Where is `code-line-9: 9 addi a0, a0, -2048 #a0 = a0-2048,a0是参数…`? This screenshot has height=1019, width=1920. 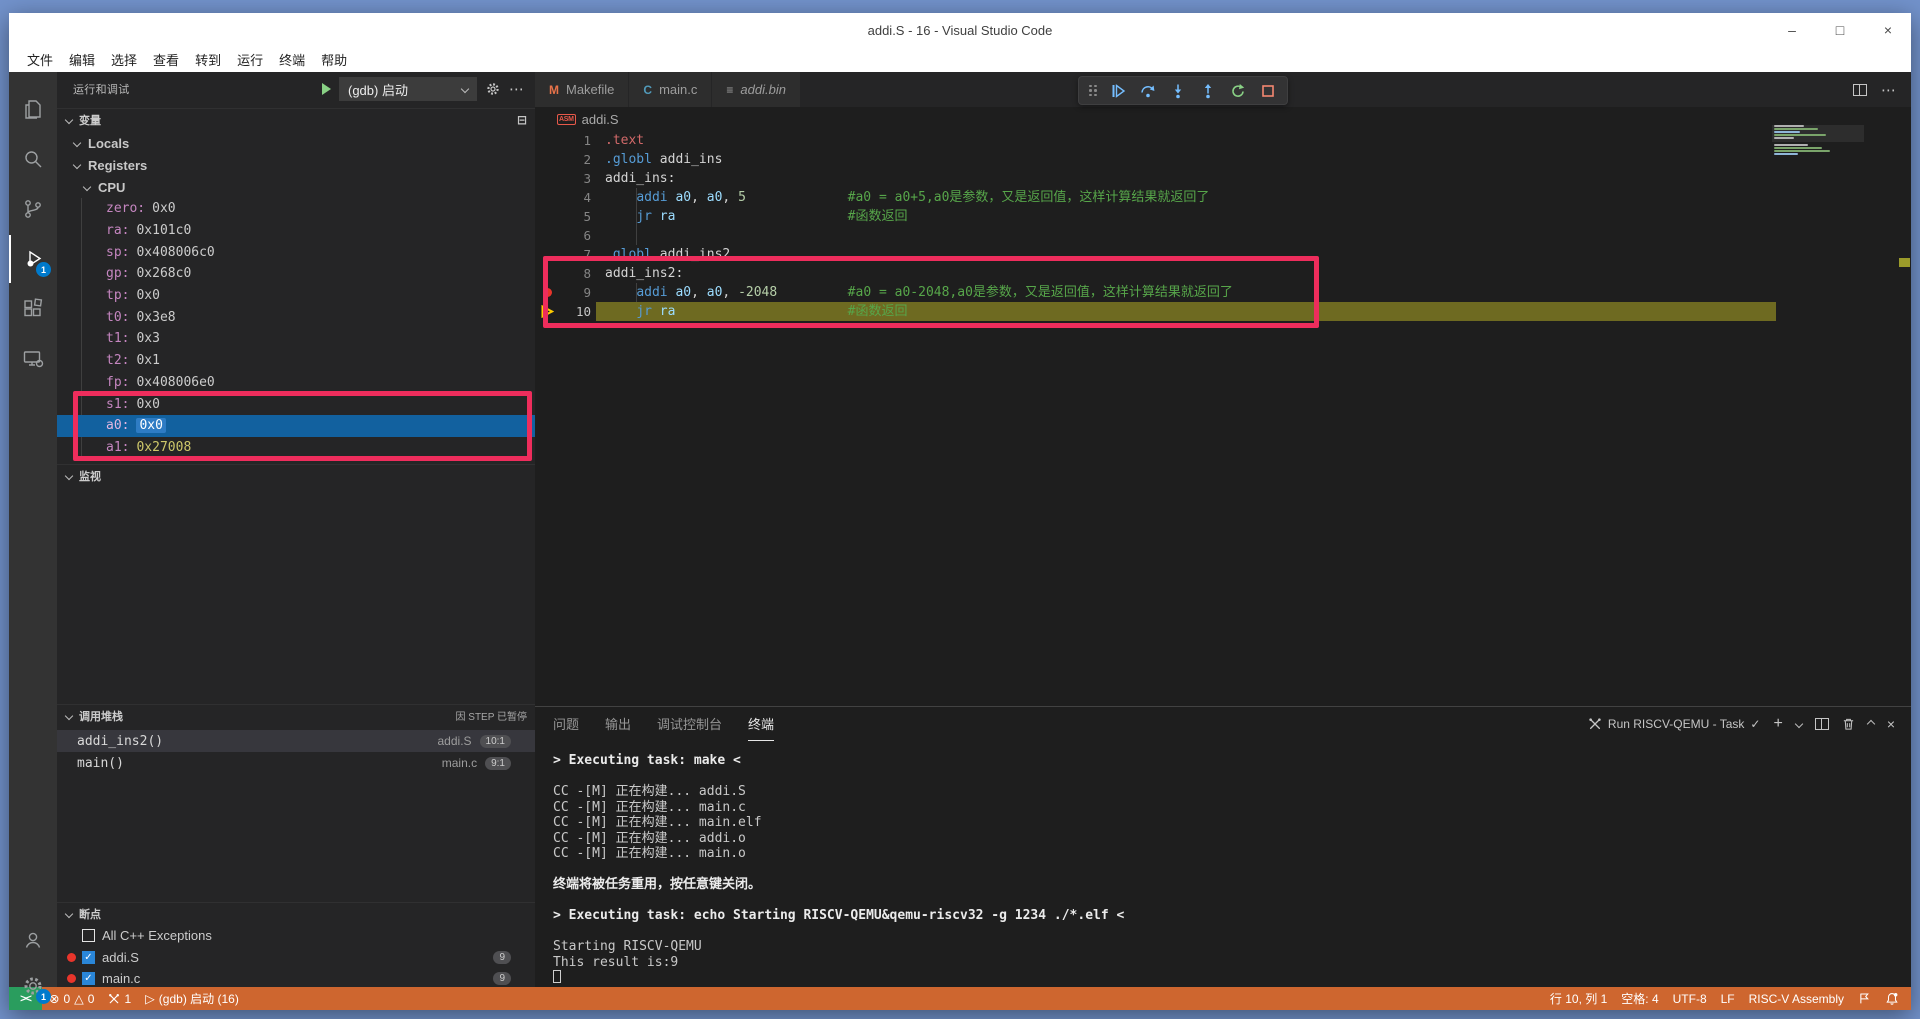 code-line-9: 9 addi a0, a0, -2048 #a0 = a0-2048,a0是参数… is located at coordinates (1223, 292).